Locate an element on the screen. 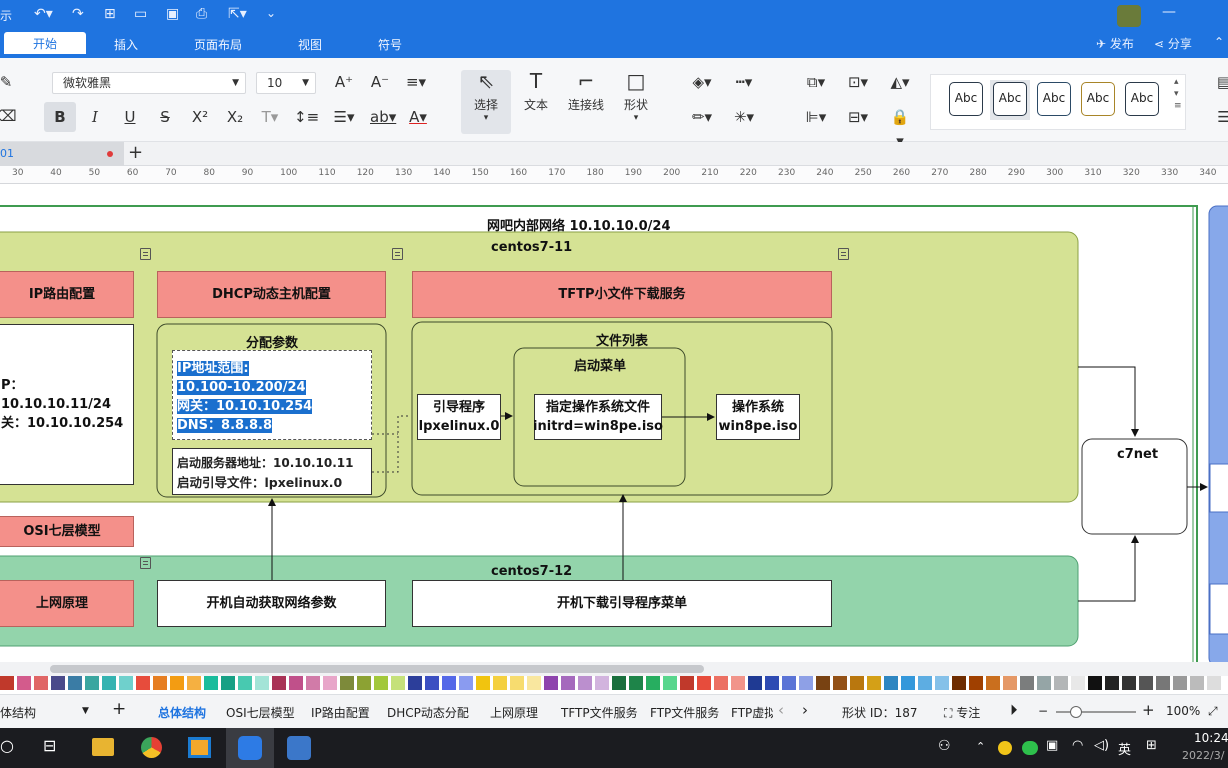 Image resolution: width=1228 pixels, height=768 pixels. os-file-node: 指定操作系统文件 initrd=win8pe.iso is located at coordinates (598, 417).